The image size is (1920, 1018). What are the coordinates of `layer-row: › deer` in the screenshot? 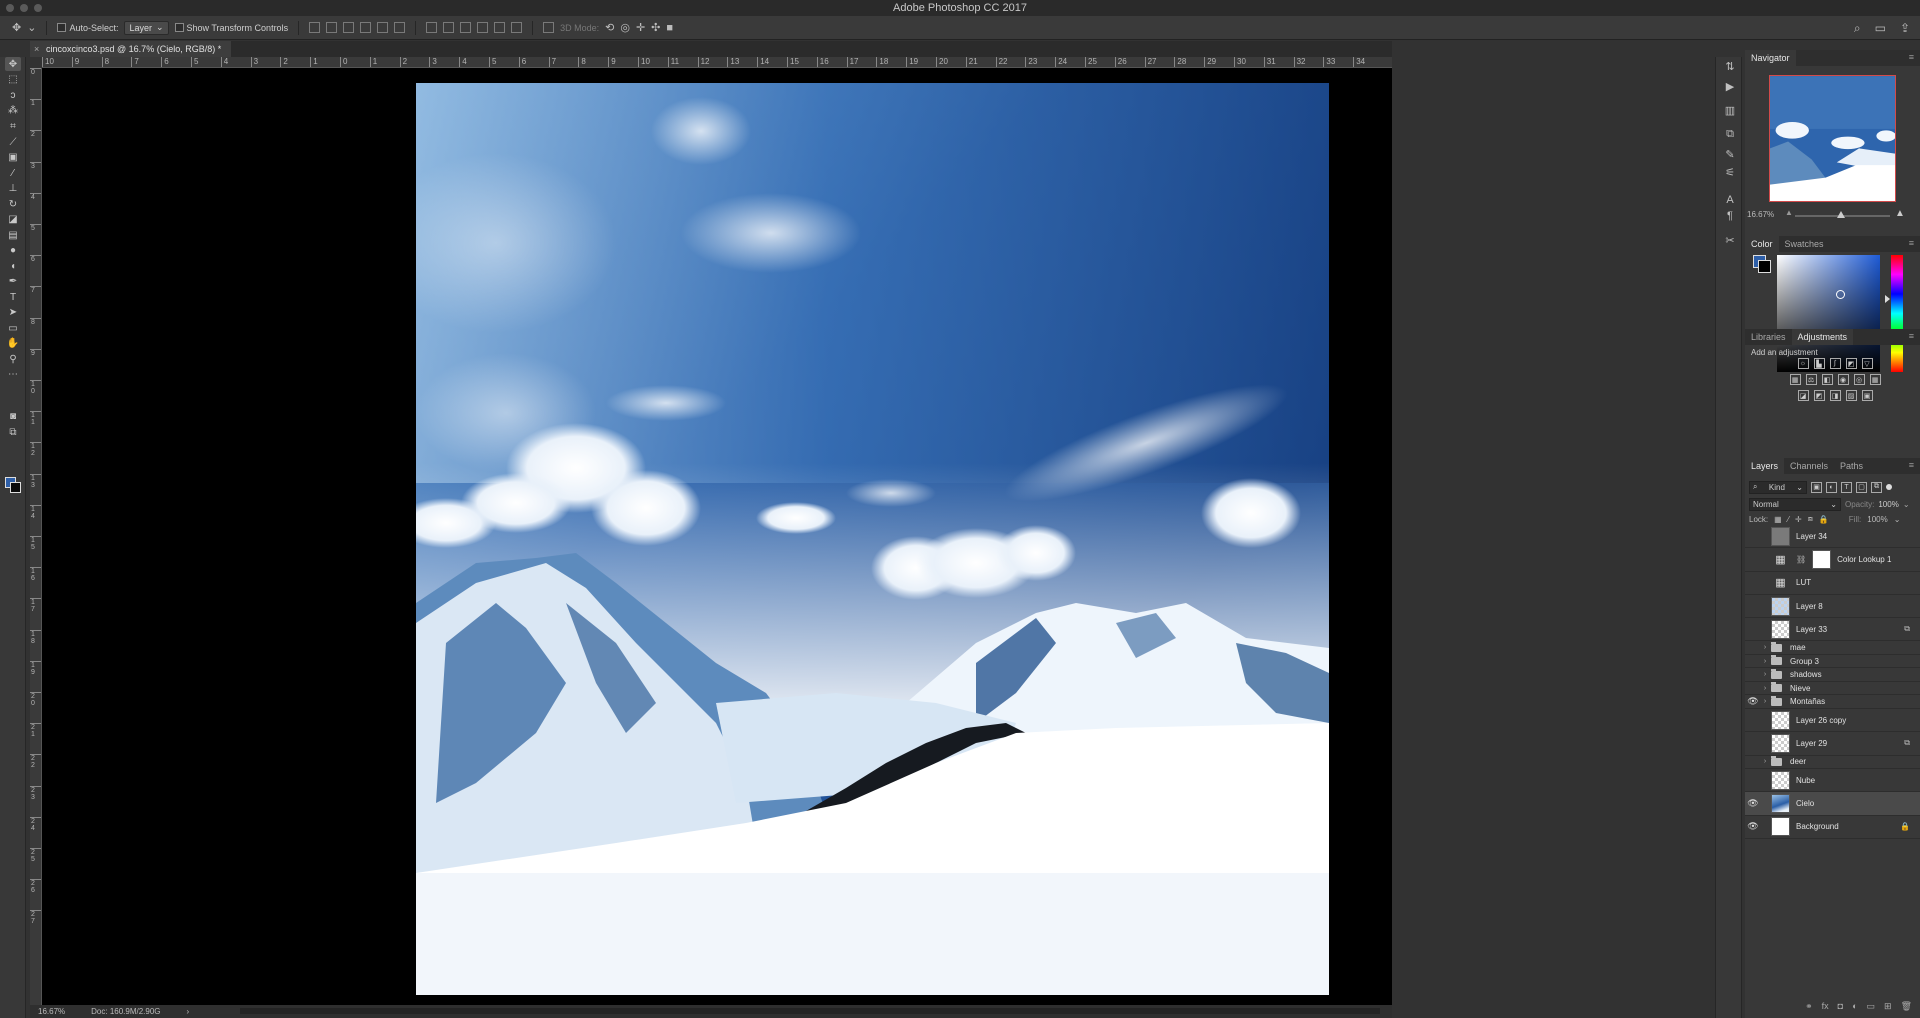 It's located at (1832, 762).